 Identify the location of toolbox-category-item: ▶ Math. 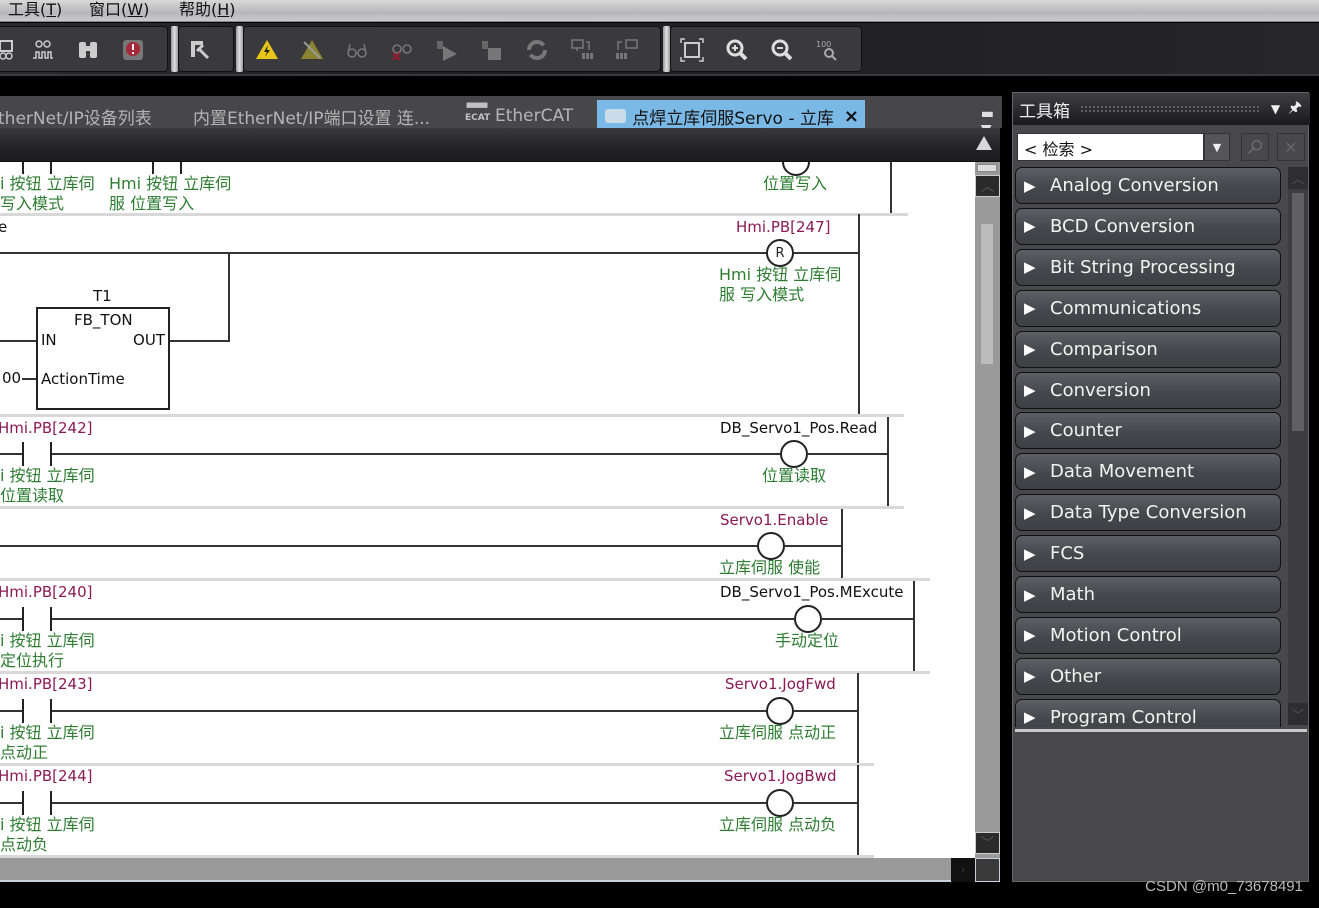
(1148, 594).